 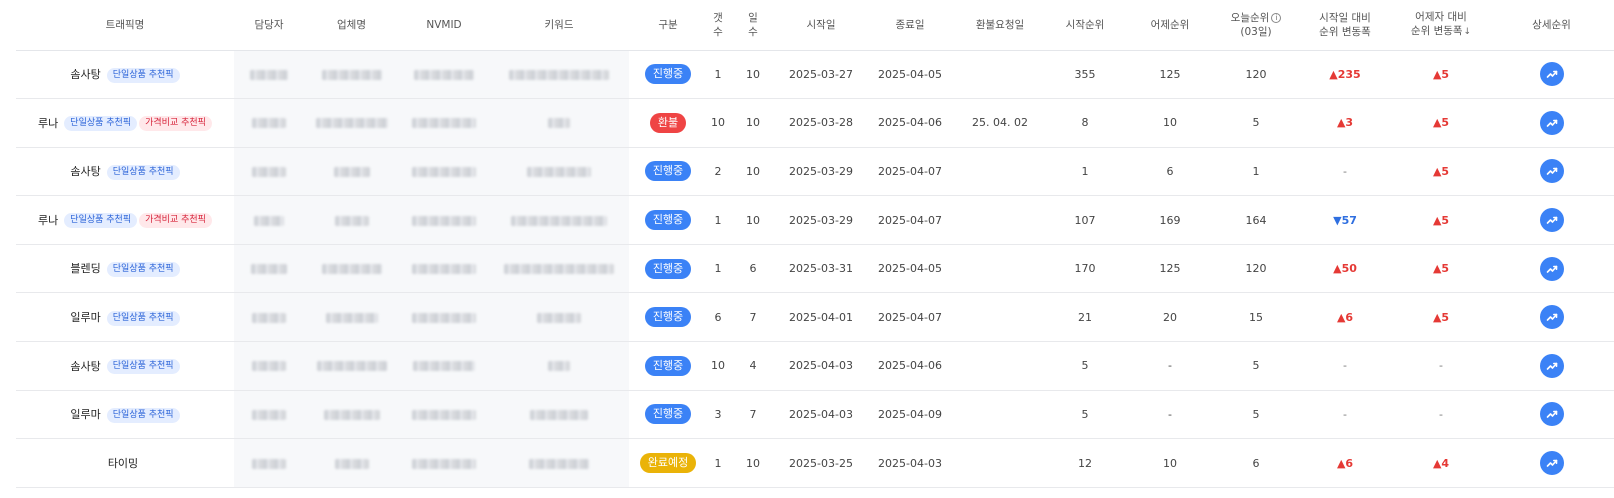 What do you see at coordinates (1345, 463) in the screenshot?
I see `cell-change-vs-start: ▲6` at bounding box center [1345, 463].